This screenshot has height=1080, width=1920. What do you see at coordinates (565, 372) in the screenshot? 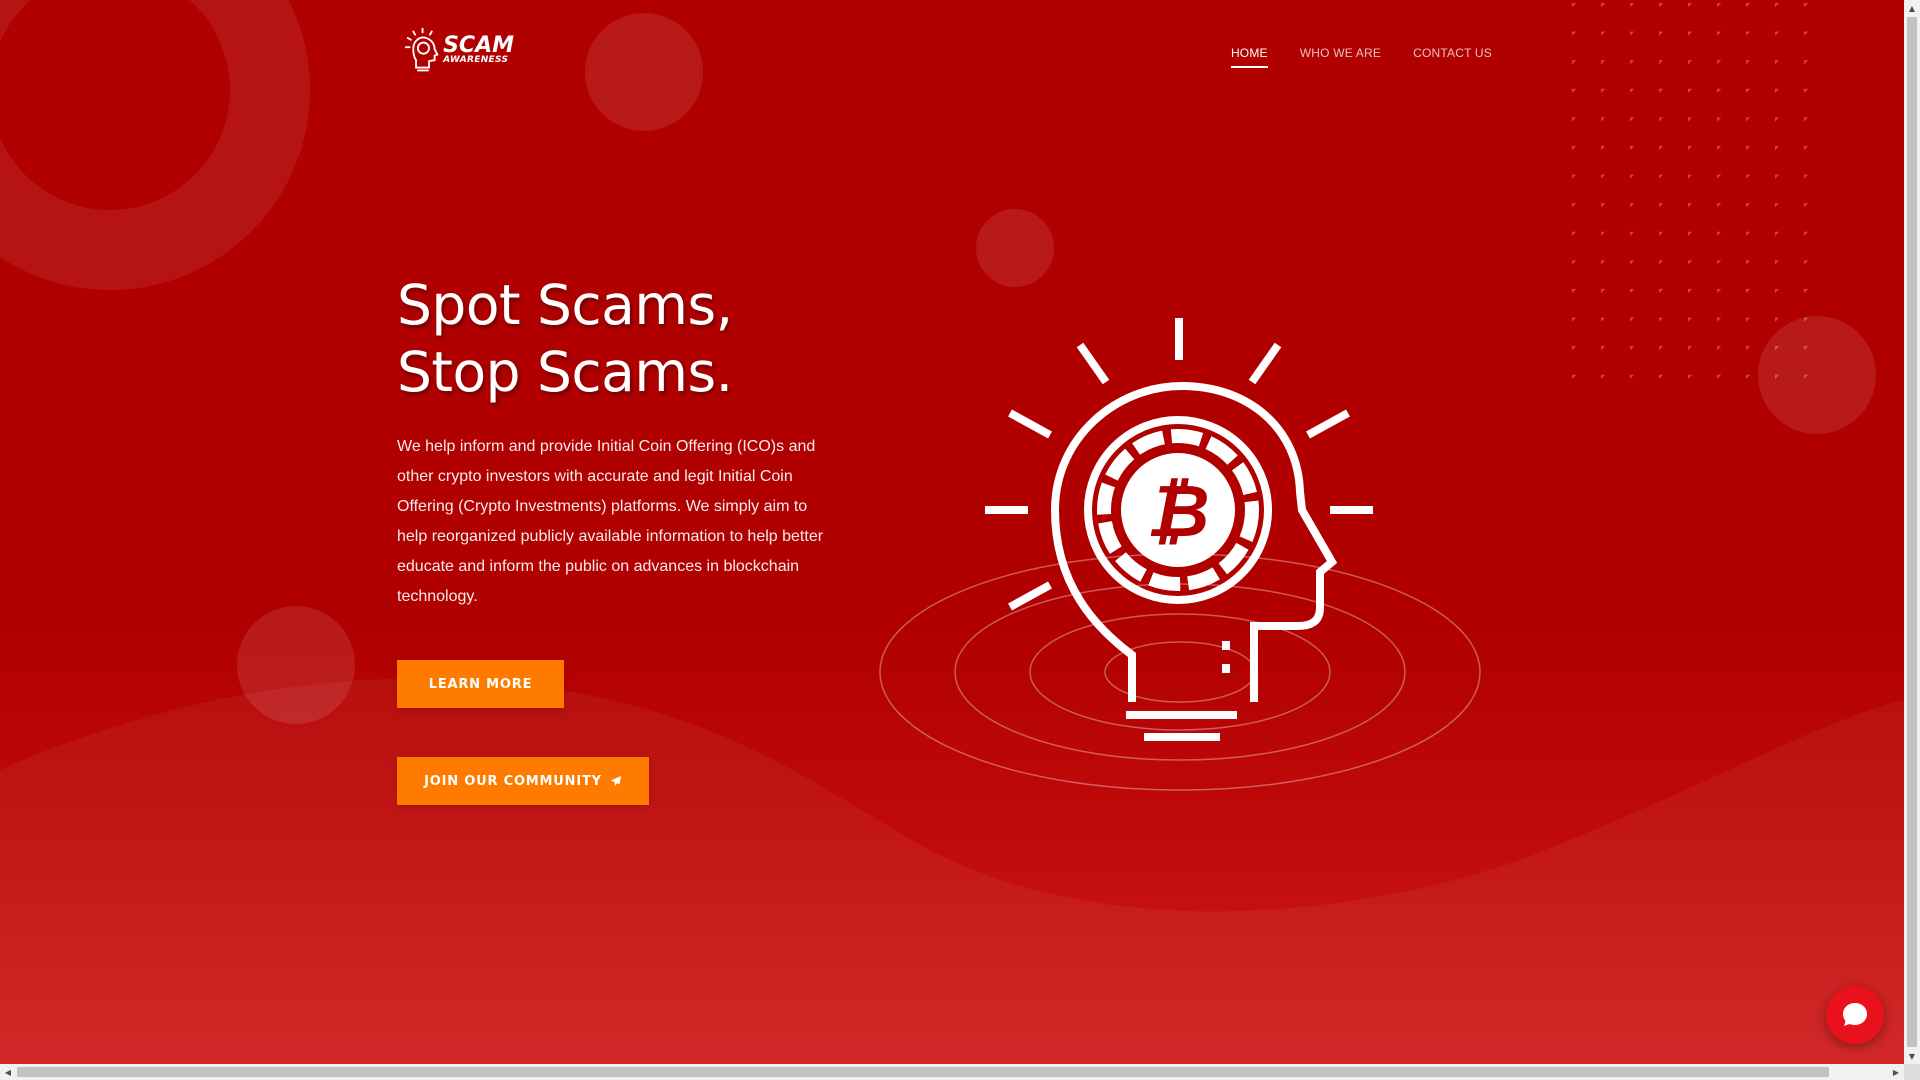
I see `hero-title-line2: Stop Scams.` at bounding box center [565, 372].